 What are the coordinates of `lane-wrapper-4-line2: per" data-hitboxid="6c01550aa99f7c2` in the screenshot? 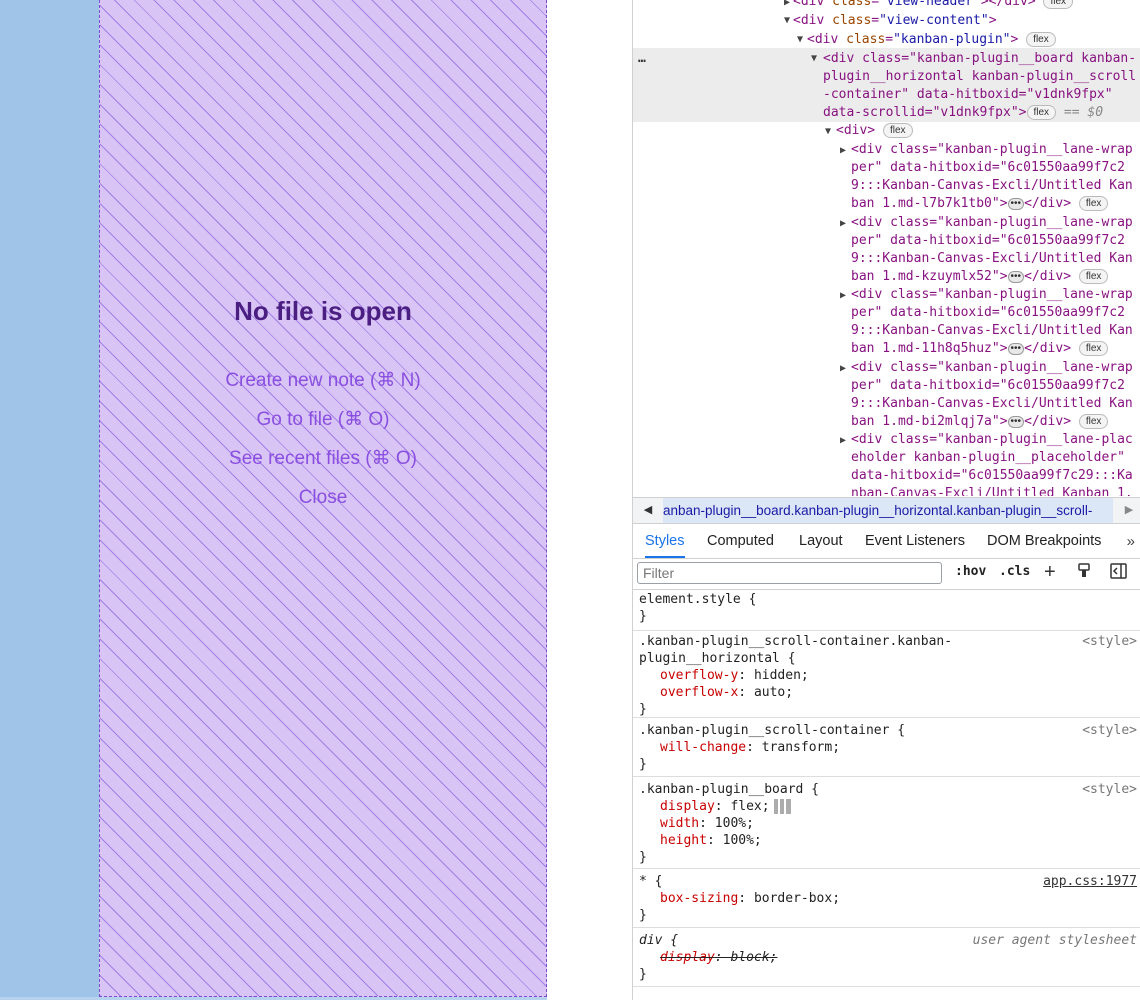 It's located at (988, 386).